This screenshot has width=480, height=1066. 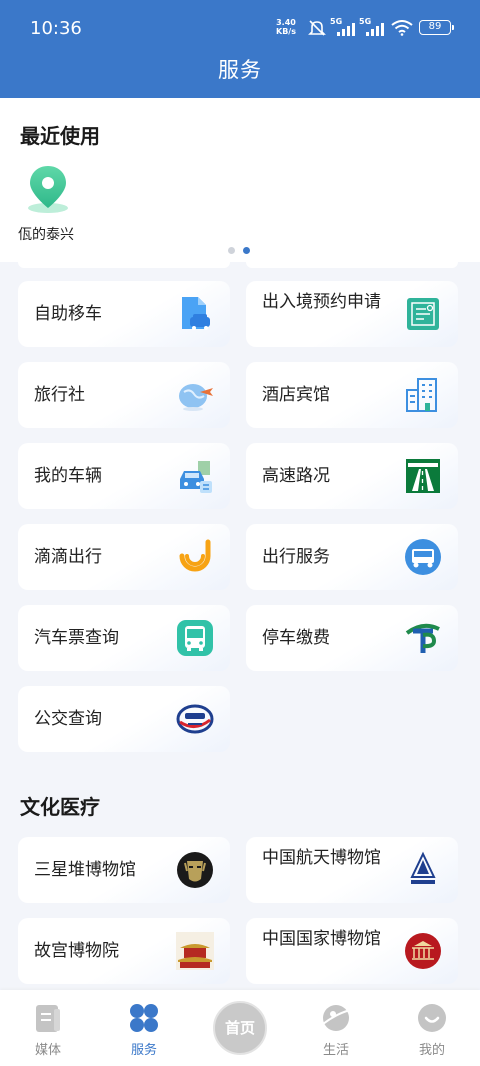 What do you see at coordinates (195, 476) in the screenshot?
I see `car-document-icon` at bounding box center [195, 476].